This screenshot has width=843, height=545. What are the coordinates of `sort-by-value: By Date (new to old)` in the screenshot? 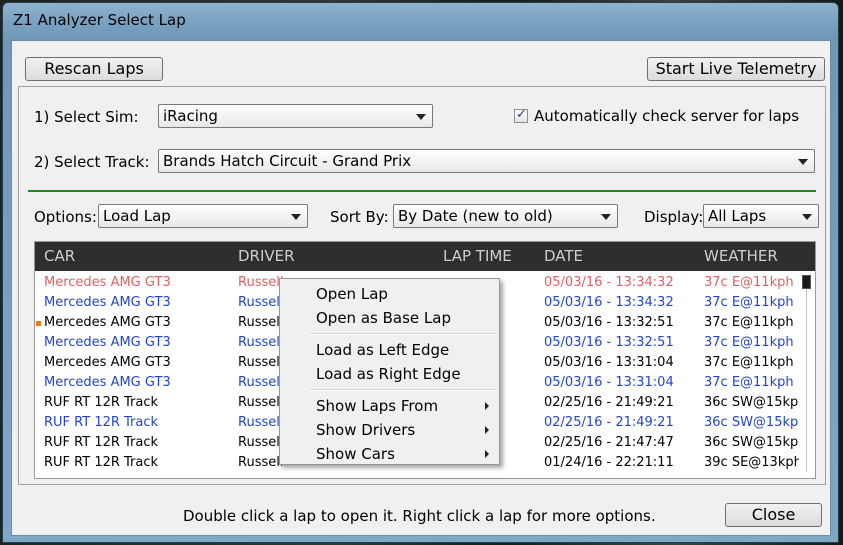 It's located at (475, 216).